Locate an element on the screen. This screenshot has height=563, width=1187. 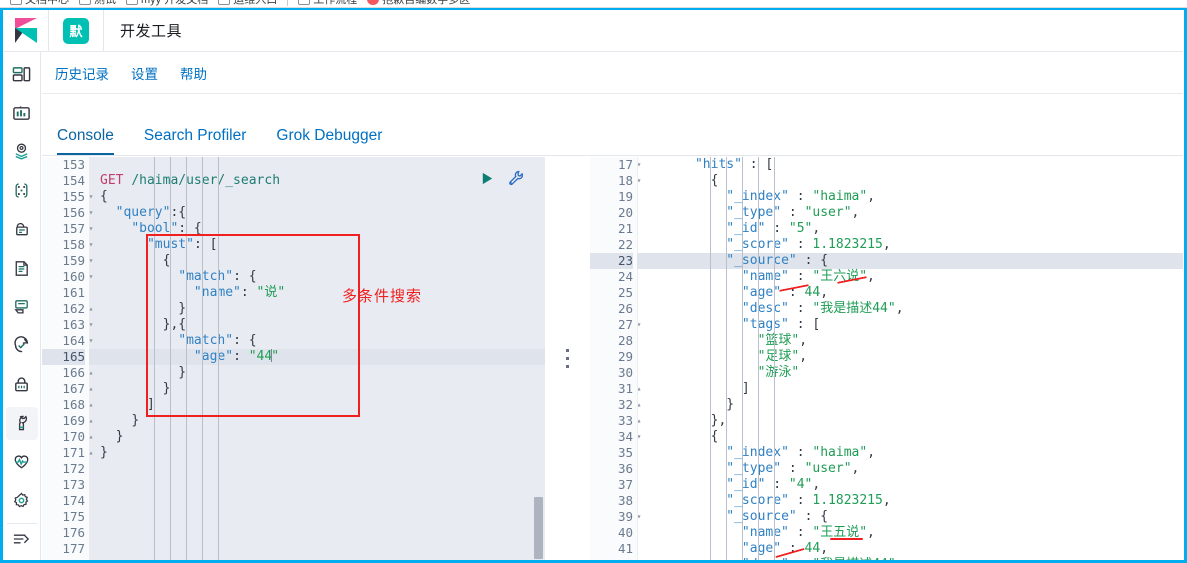
gutter-line: 174 is located at coordinates (63, 501).